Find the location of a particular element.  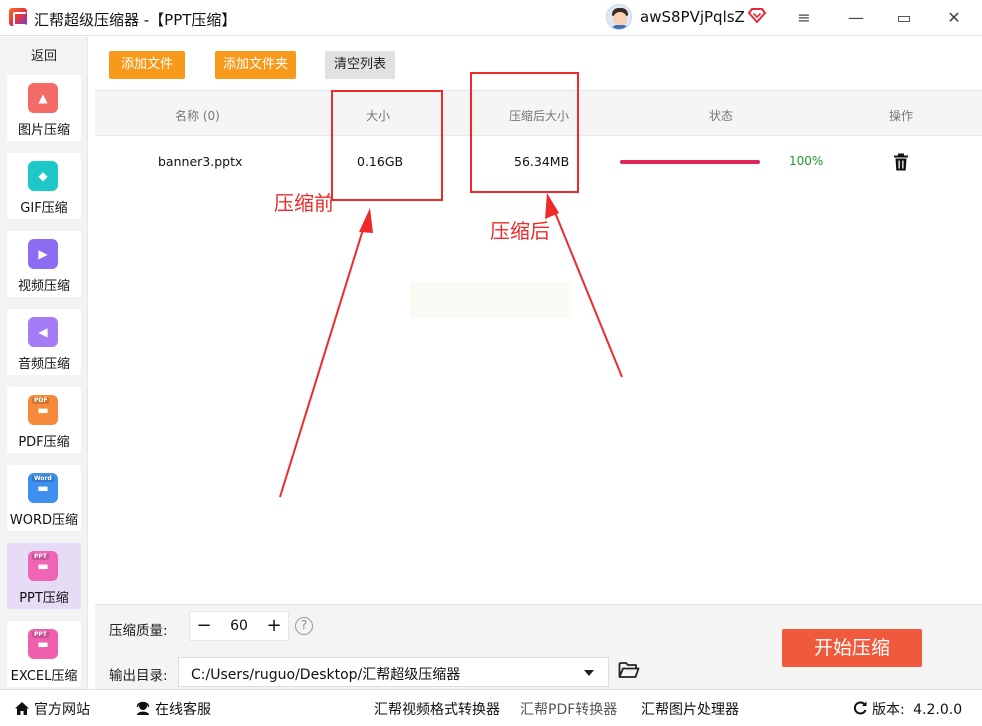

progress-fill is located at coordinates (690, 162).